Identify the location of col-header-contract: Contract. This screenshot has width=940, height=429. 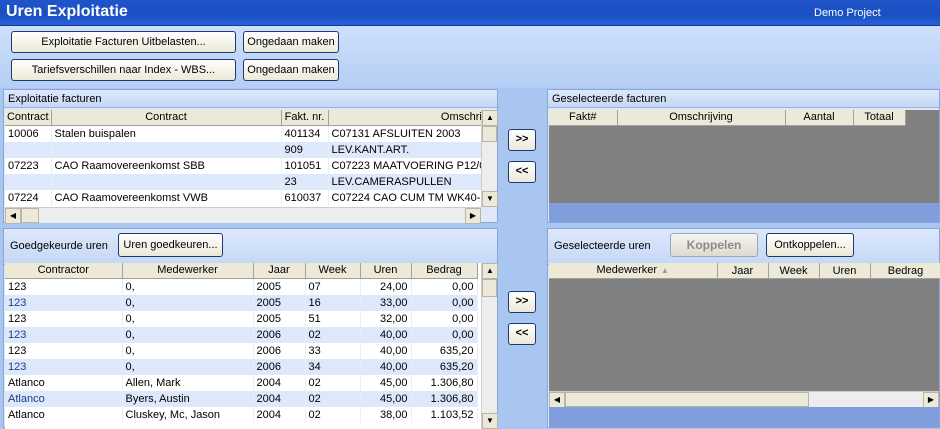
(28, 118).